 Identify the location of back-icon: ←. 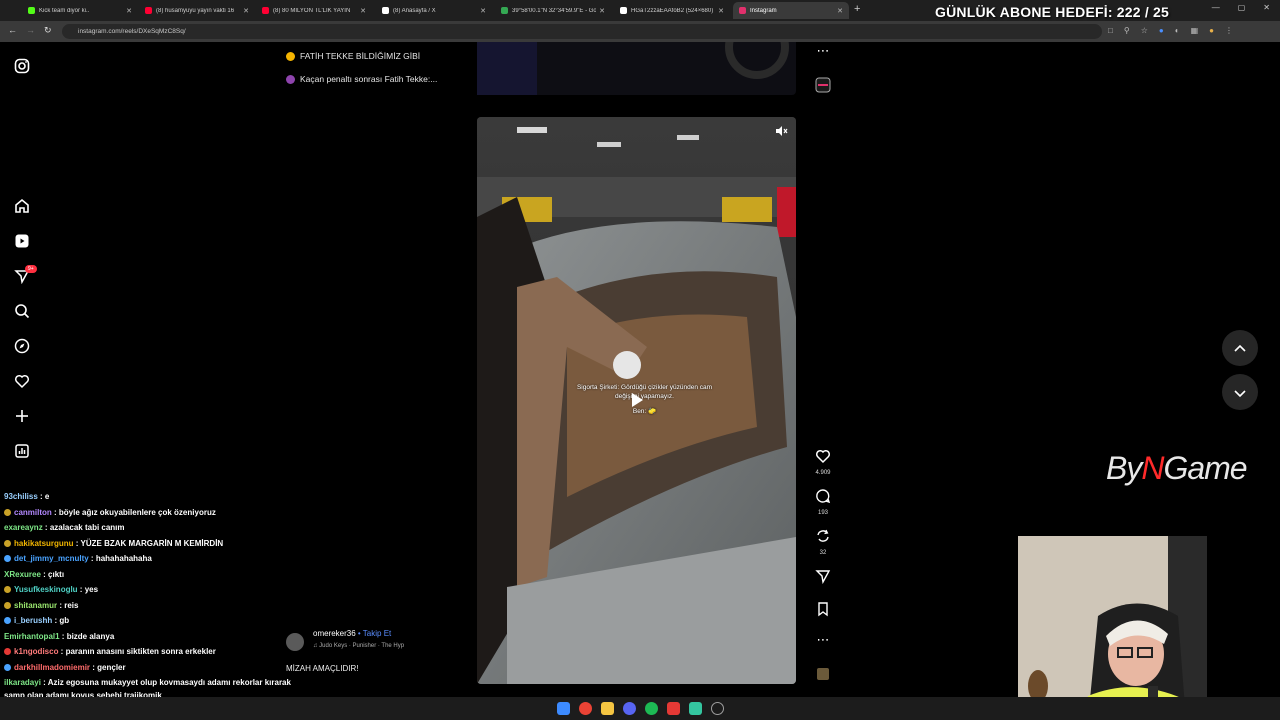
(12, 30).